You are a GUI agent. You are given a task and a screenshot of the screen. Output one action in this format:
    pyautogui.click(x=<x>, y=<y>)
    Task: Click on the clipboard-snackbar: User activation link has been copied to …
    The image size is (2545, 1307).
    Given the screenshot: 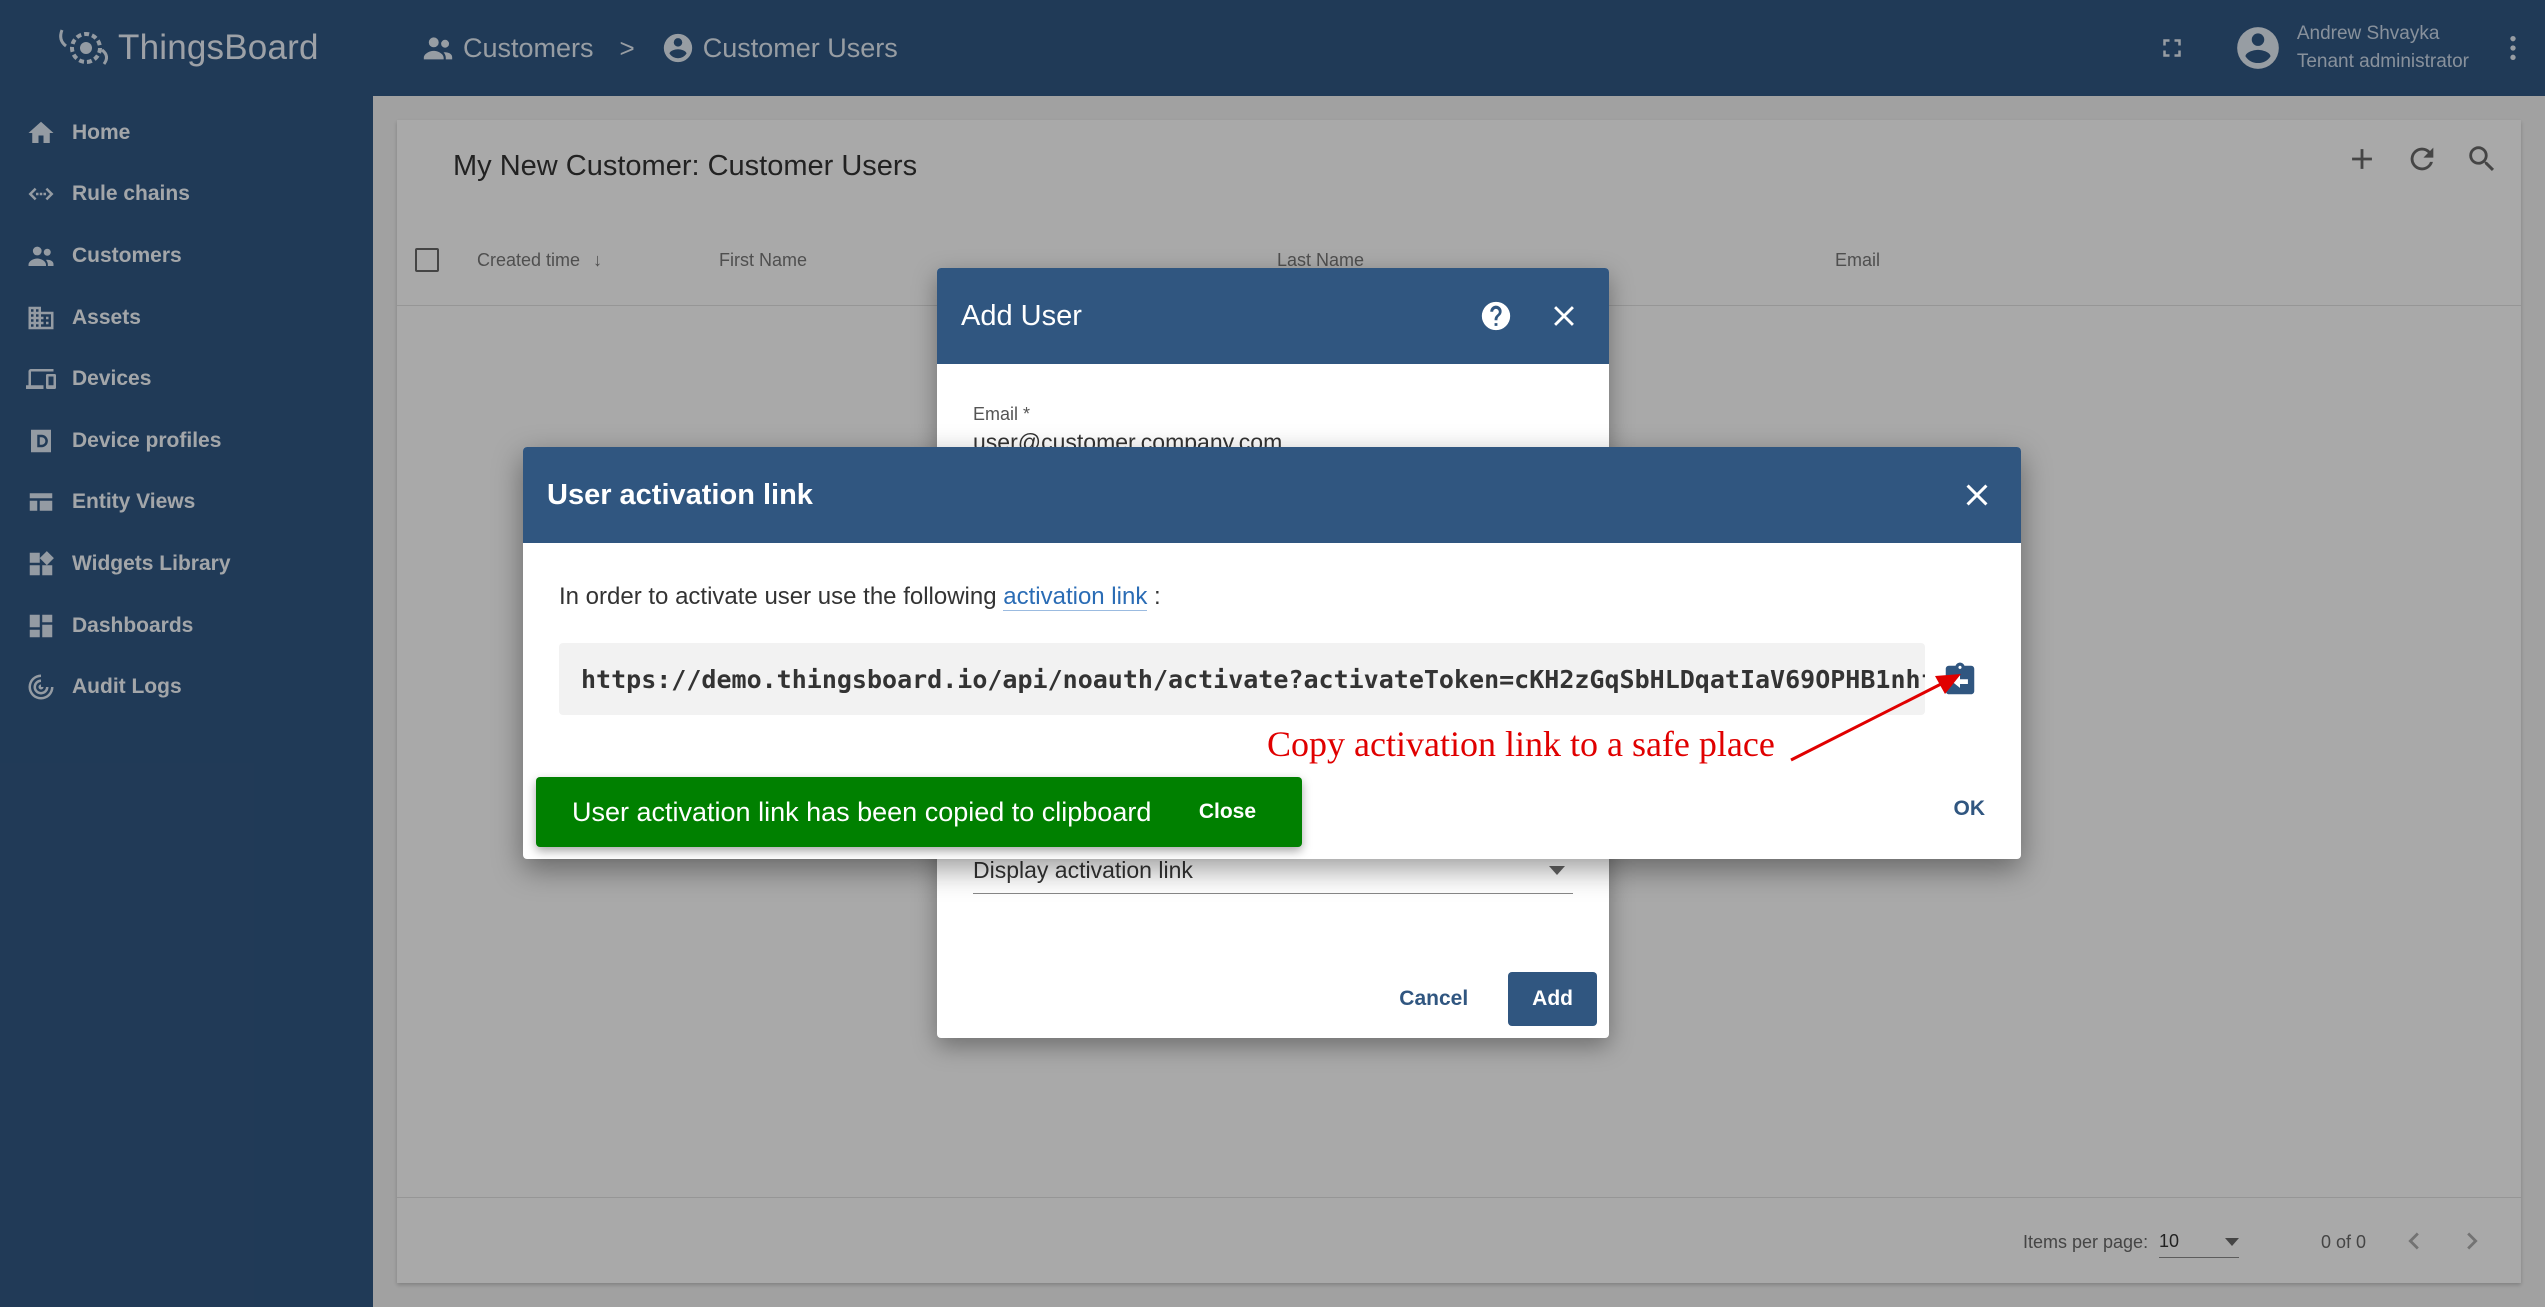 What is the action you would take?
    pyautogui.click(x=919, y=812)
    